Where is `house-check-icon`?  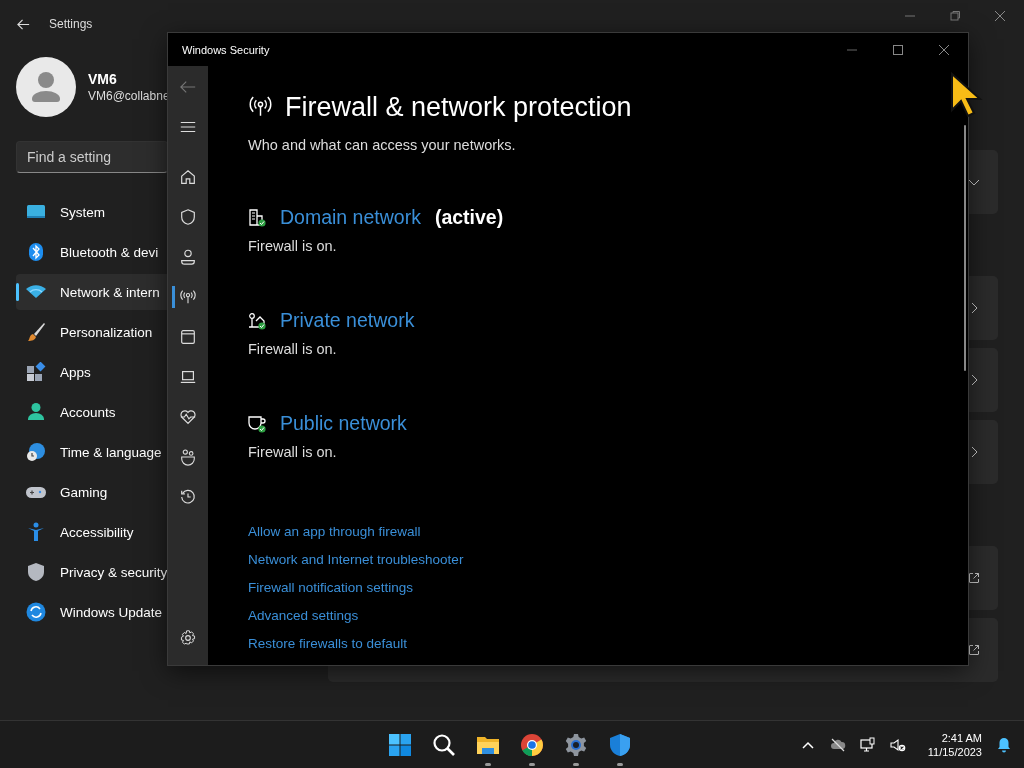
house-check-icon is located at coordinates (257, 320).